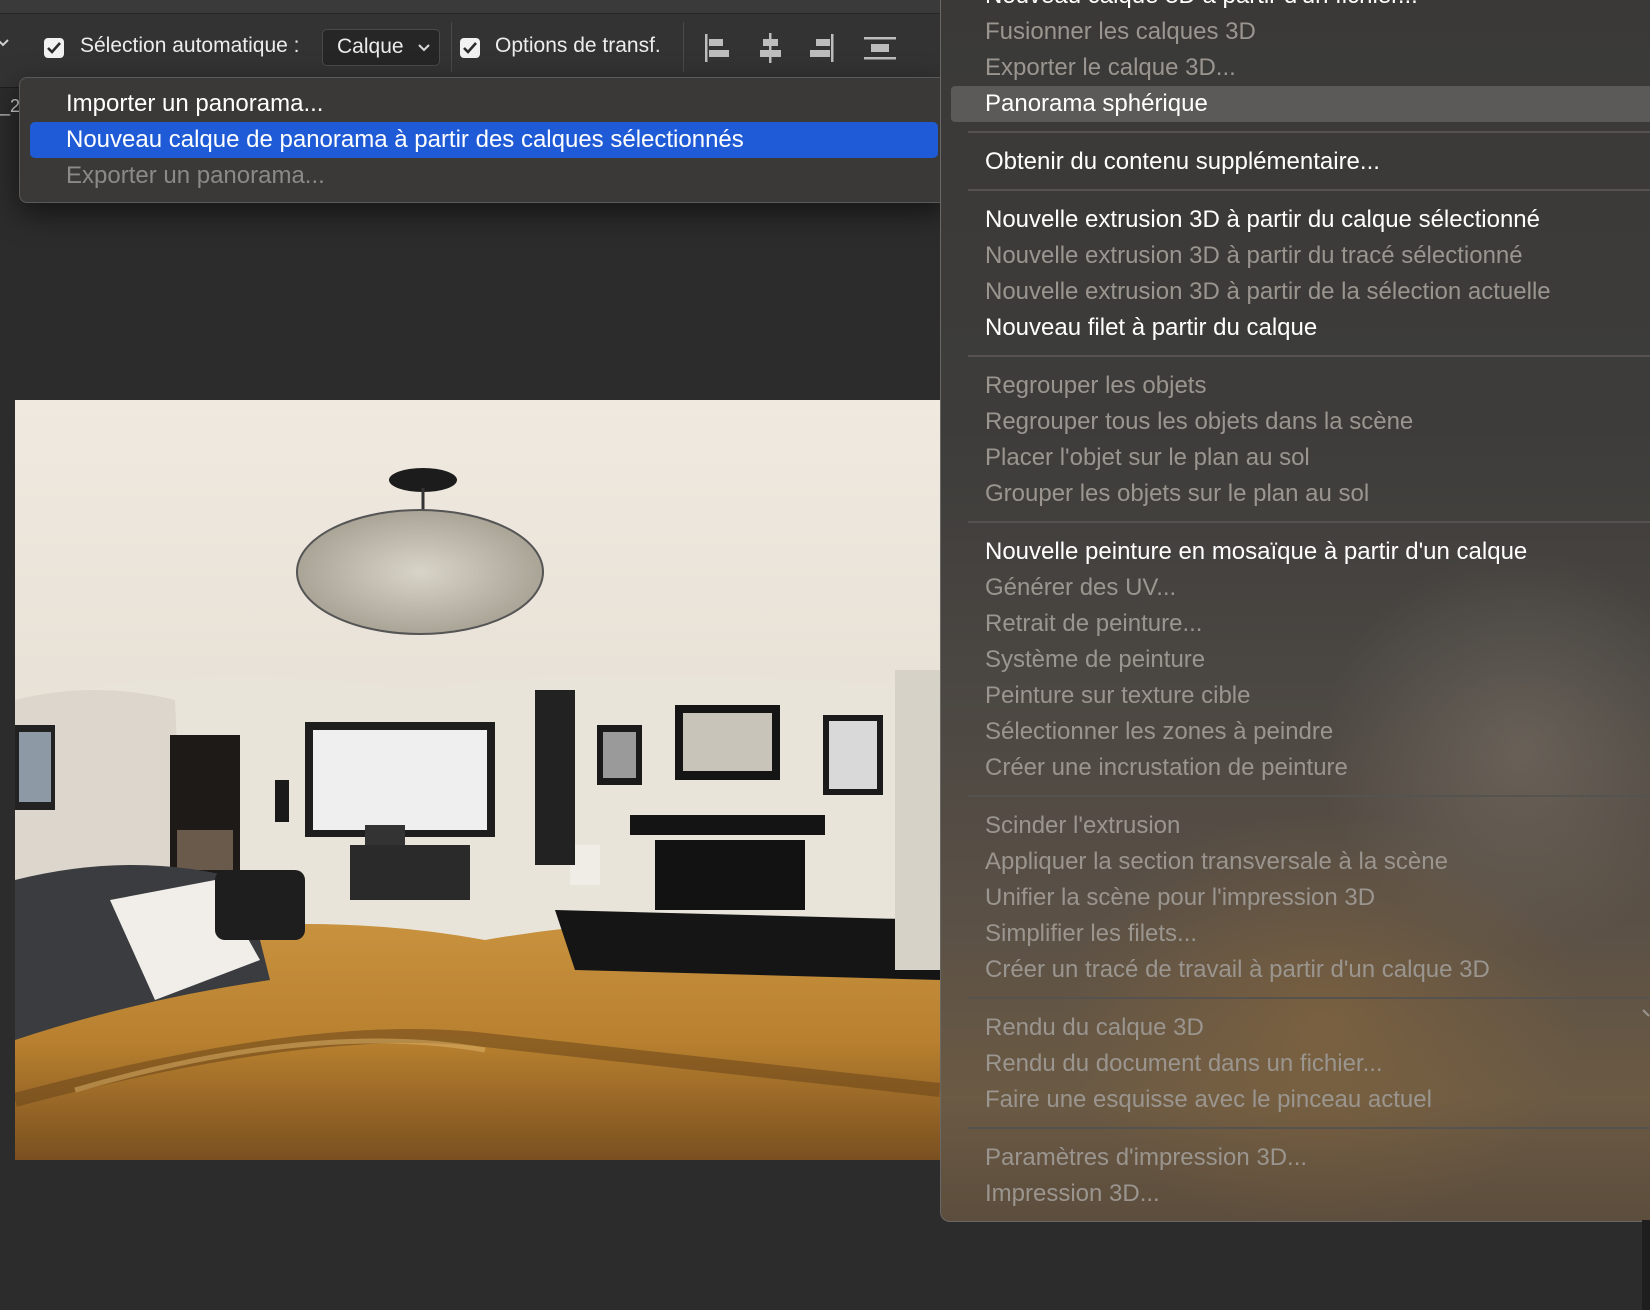 Image resolution: width=1650 pixels, height=1310 pixels. I want to click on menu-item-unify-scene-for-3d-print: Unifier la scène pour l'impression 3D, so click(1180, 897).